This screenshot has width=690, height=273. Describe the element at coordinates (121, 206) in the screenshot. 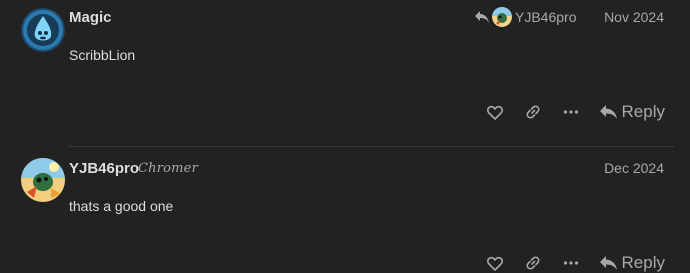

I see `post-body: thats a good one` at that location.